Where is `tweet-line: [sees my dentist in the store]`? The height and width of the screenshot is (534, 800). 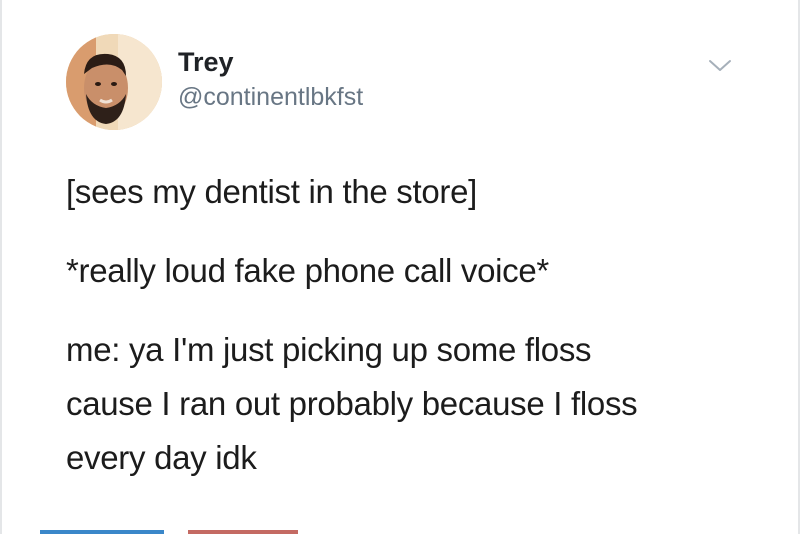 tweet-line: [sees my dentist in the store] is located at coordinates (272, 191).